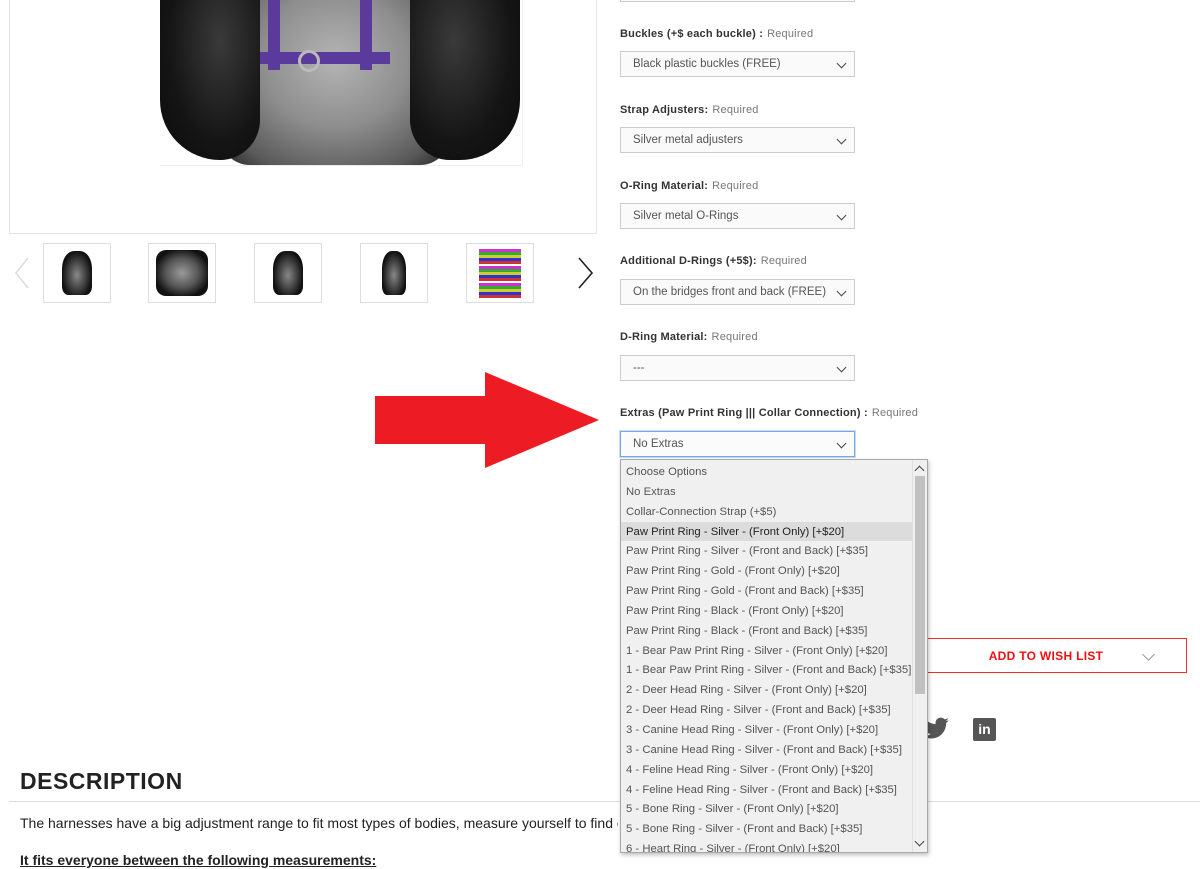 This screenshot has height=869, width=1200. Describe the element at coordinates (737, 444) in the screenshot. I see `extras-select: No Extras` at that location.